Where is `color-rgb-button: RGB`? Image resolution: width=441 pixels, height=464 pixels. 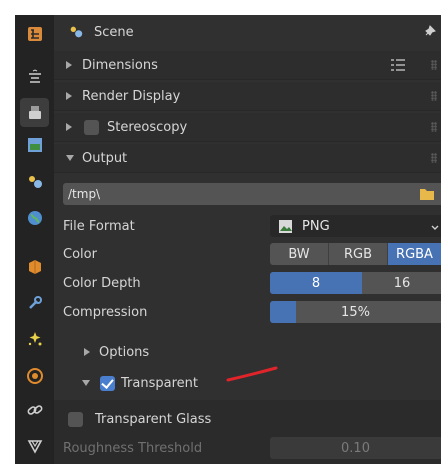
color-rgb-button: RGB is located at coordinates (358, 254).